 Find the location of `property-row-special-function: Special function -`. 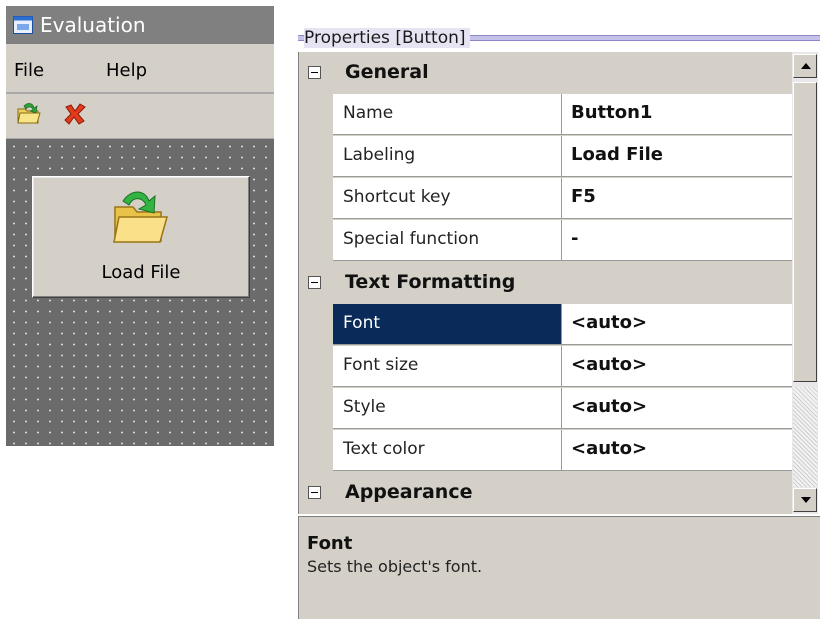

property-row-special-function: Special function - is located at coordinates (563, 241).